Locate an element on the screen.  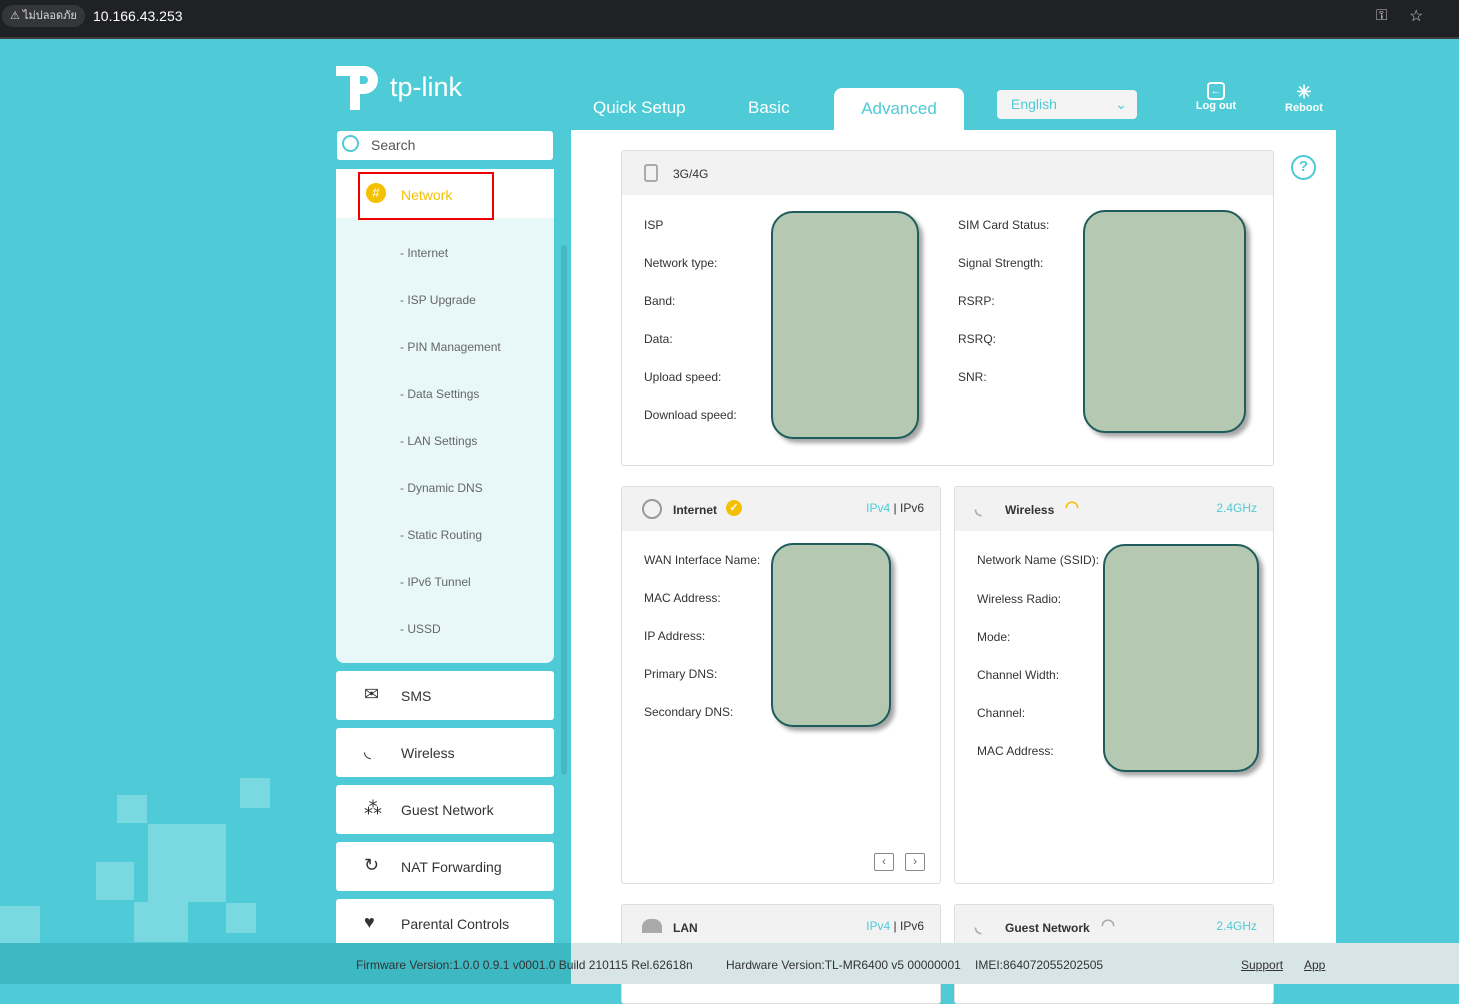
sidebar-subitem-dynamic-dns: - Dynamic DNS is located at coordinates (441, 488).